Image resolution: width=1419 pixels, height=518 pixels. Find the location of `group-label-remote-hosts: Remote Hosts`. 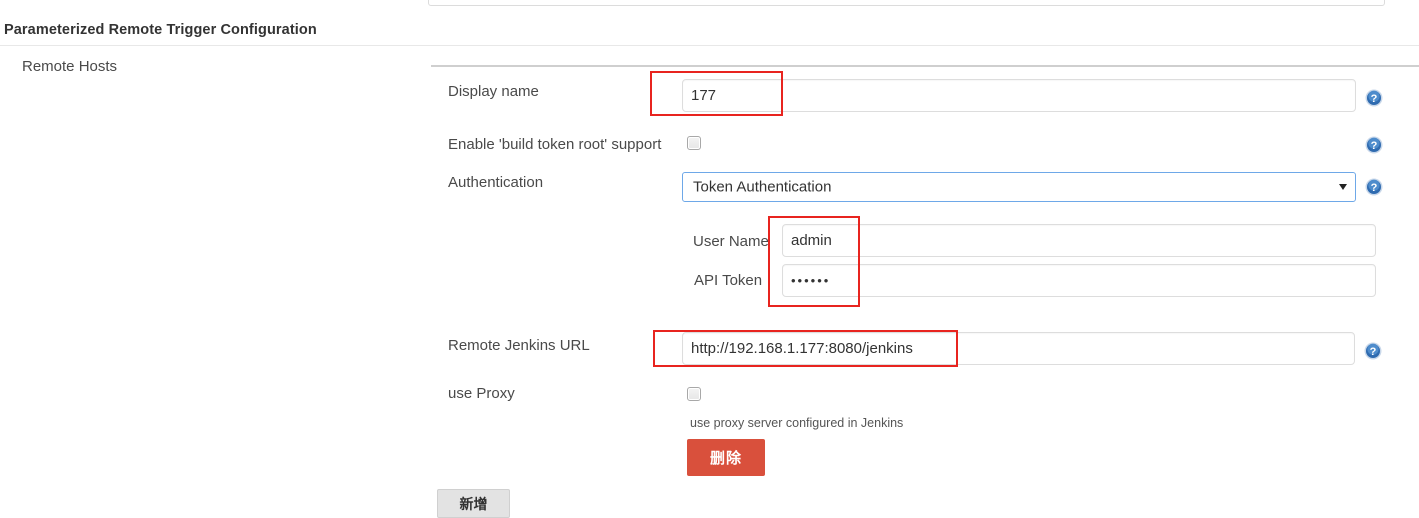

group-label-remote-hosts: Remote Hosts is located at coordinates (70, 66).